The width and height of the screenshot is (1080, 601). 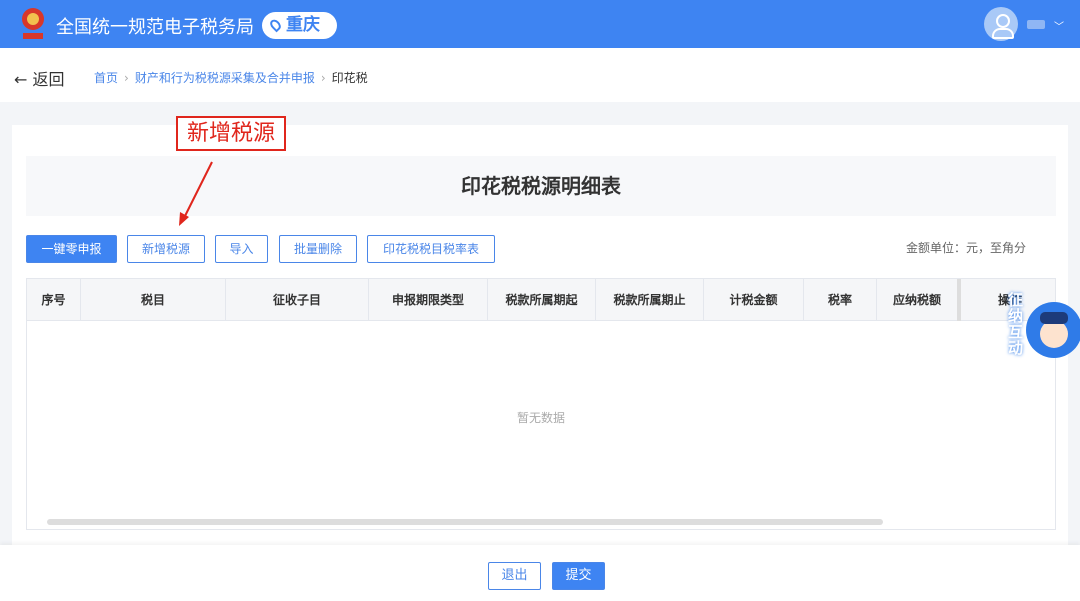 What do you see at coordinates (1036, 24) in the screenshot?
I see `user-name-masked` at bounding box center [1036, 24].